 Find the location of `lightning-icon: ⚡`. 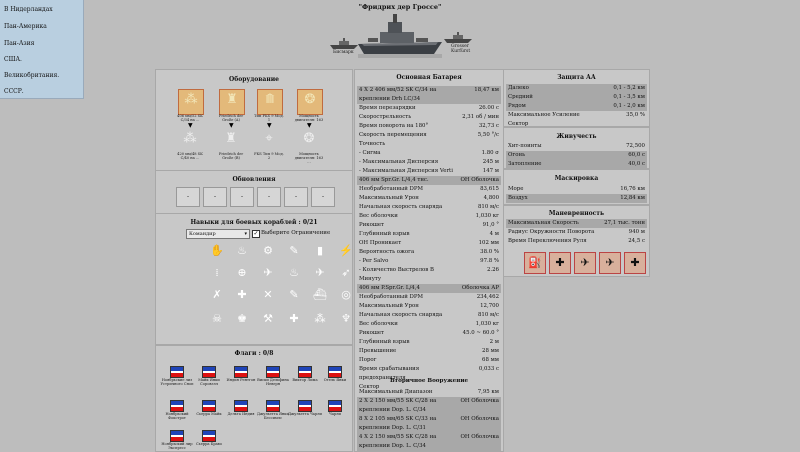

lightning-icon: ⚡ is located at coordinates (346, 251).